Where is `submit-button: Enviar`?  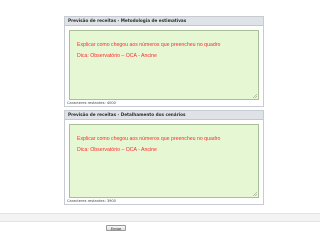 submit-button: Enviar is located at coordinates (116, 228).